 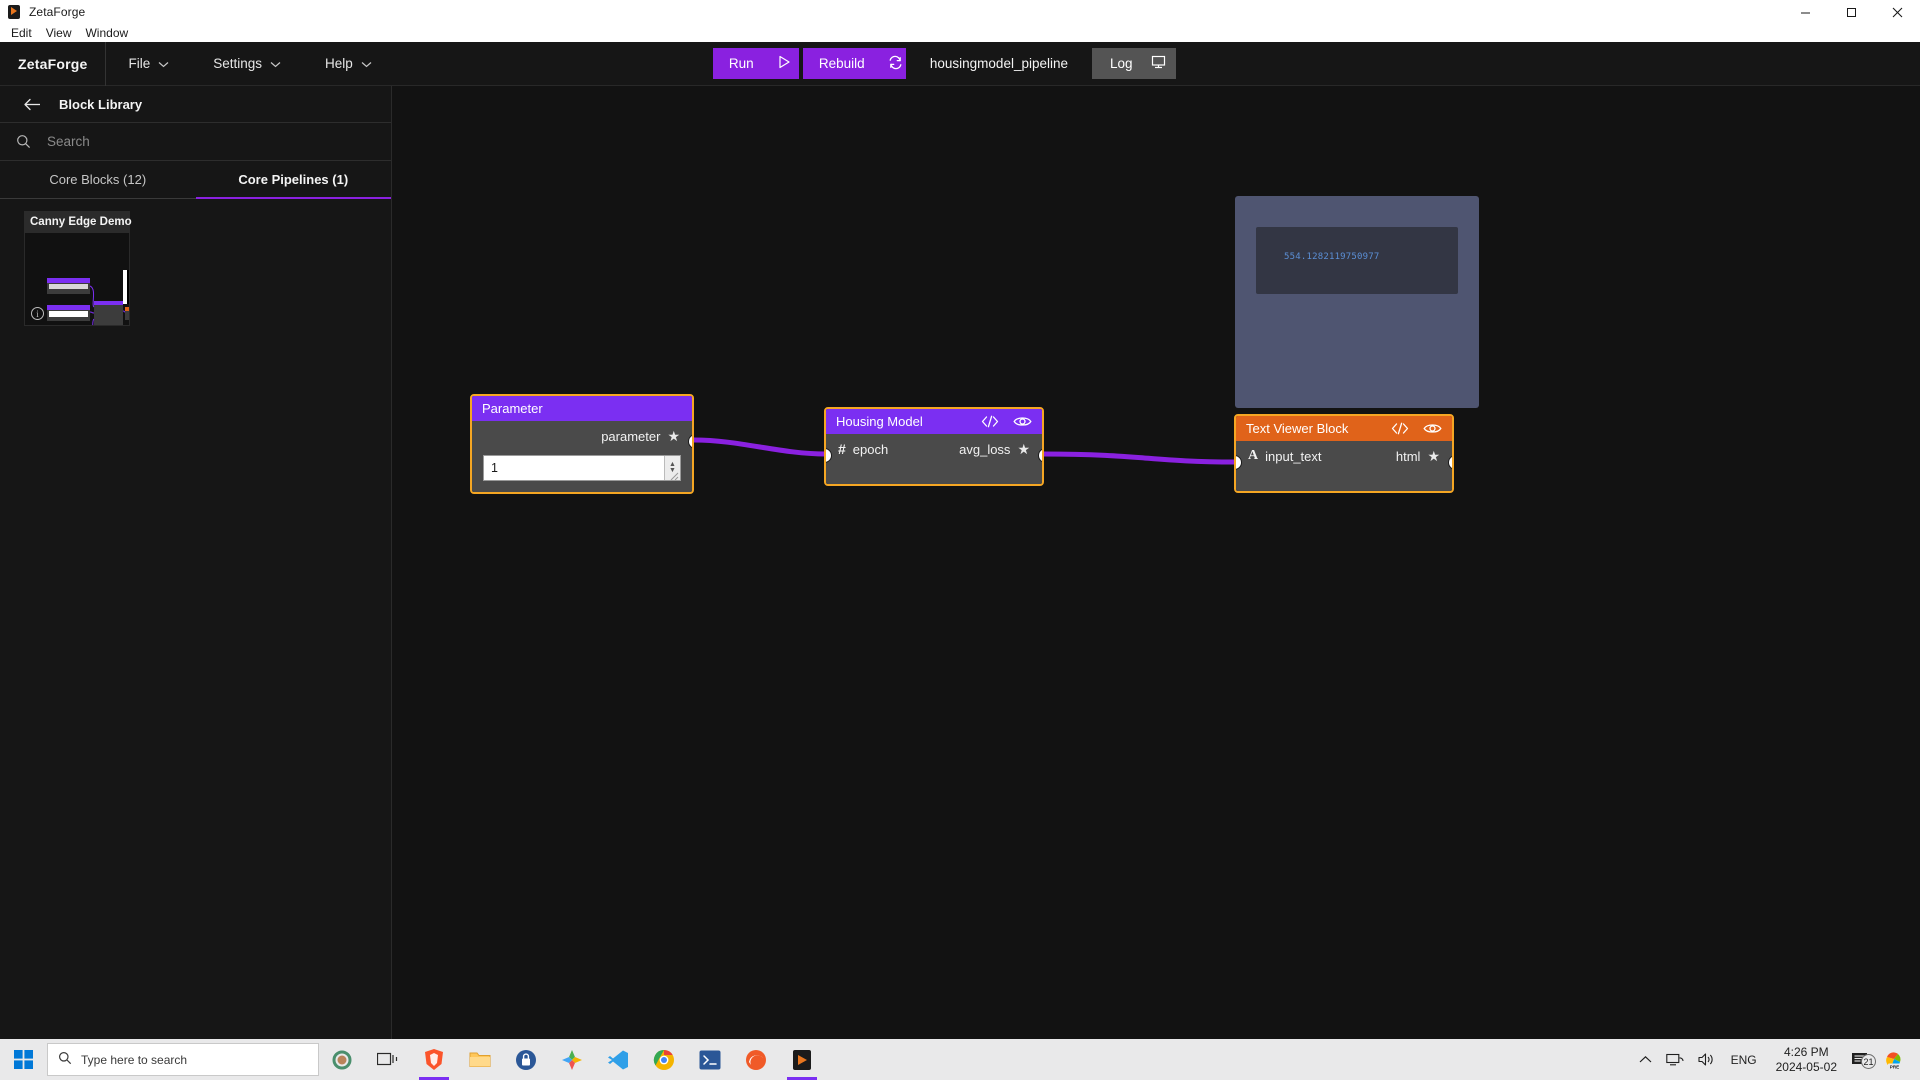 What do you see at coordinates (674, 475) in the screenshot?
I see `resize-grip-icon` at bounding box center [674, 475].